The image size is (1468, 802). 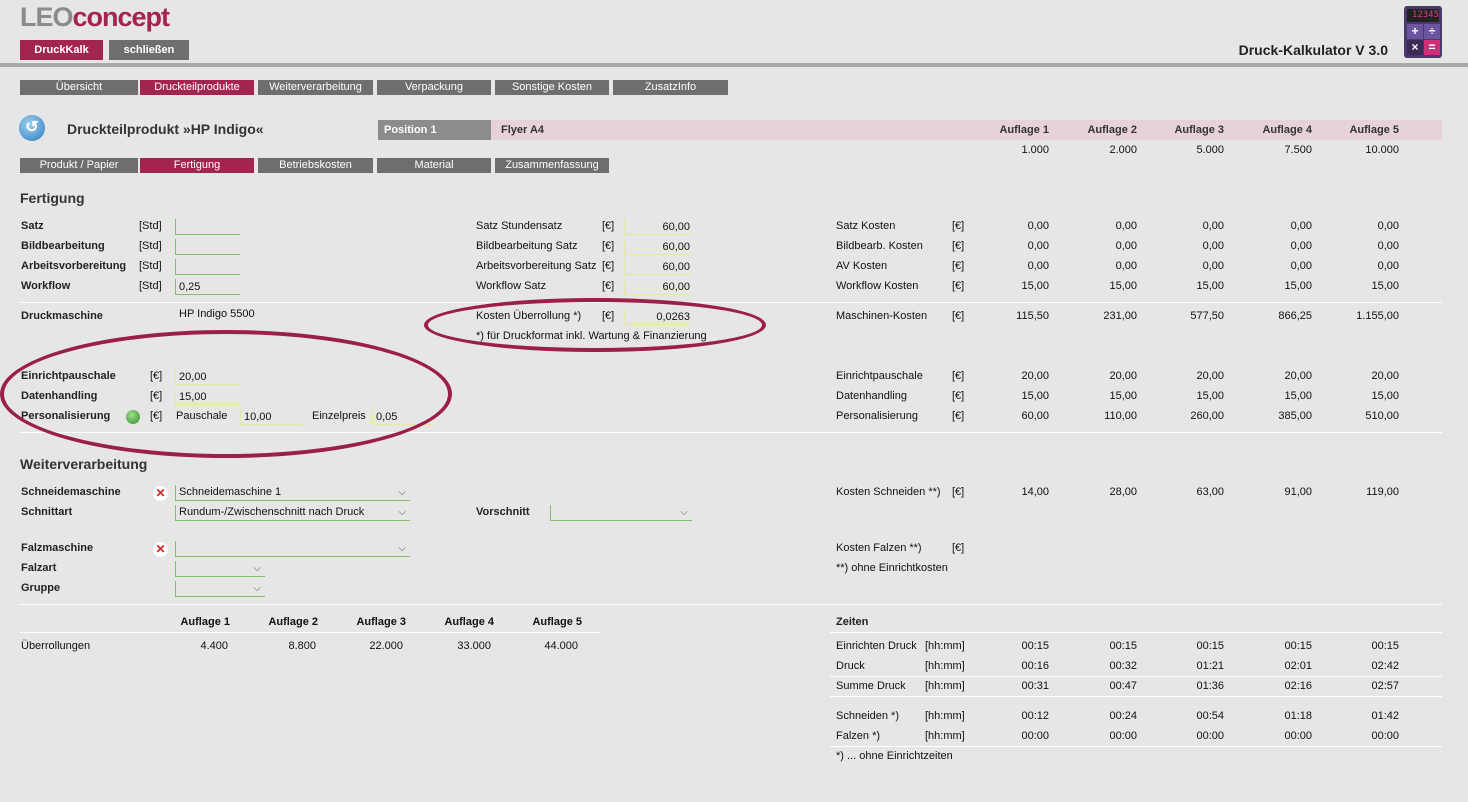 What do you see at coordinates (434, 165) in the screenshot?
I see `subtab-material: Material` at bounding box center [434, 165].